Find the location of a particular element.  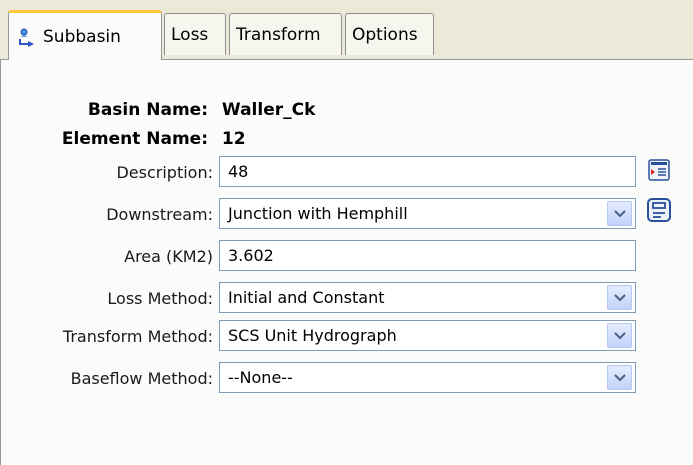

description-field: 48 is located at coordinates (427, 171).